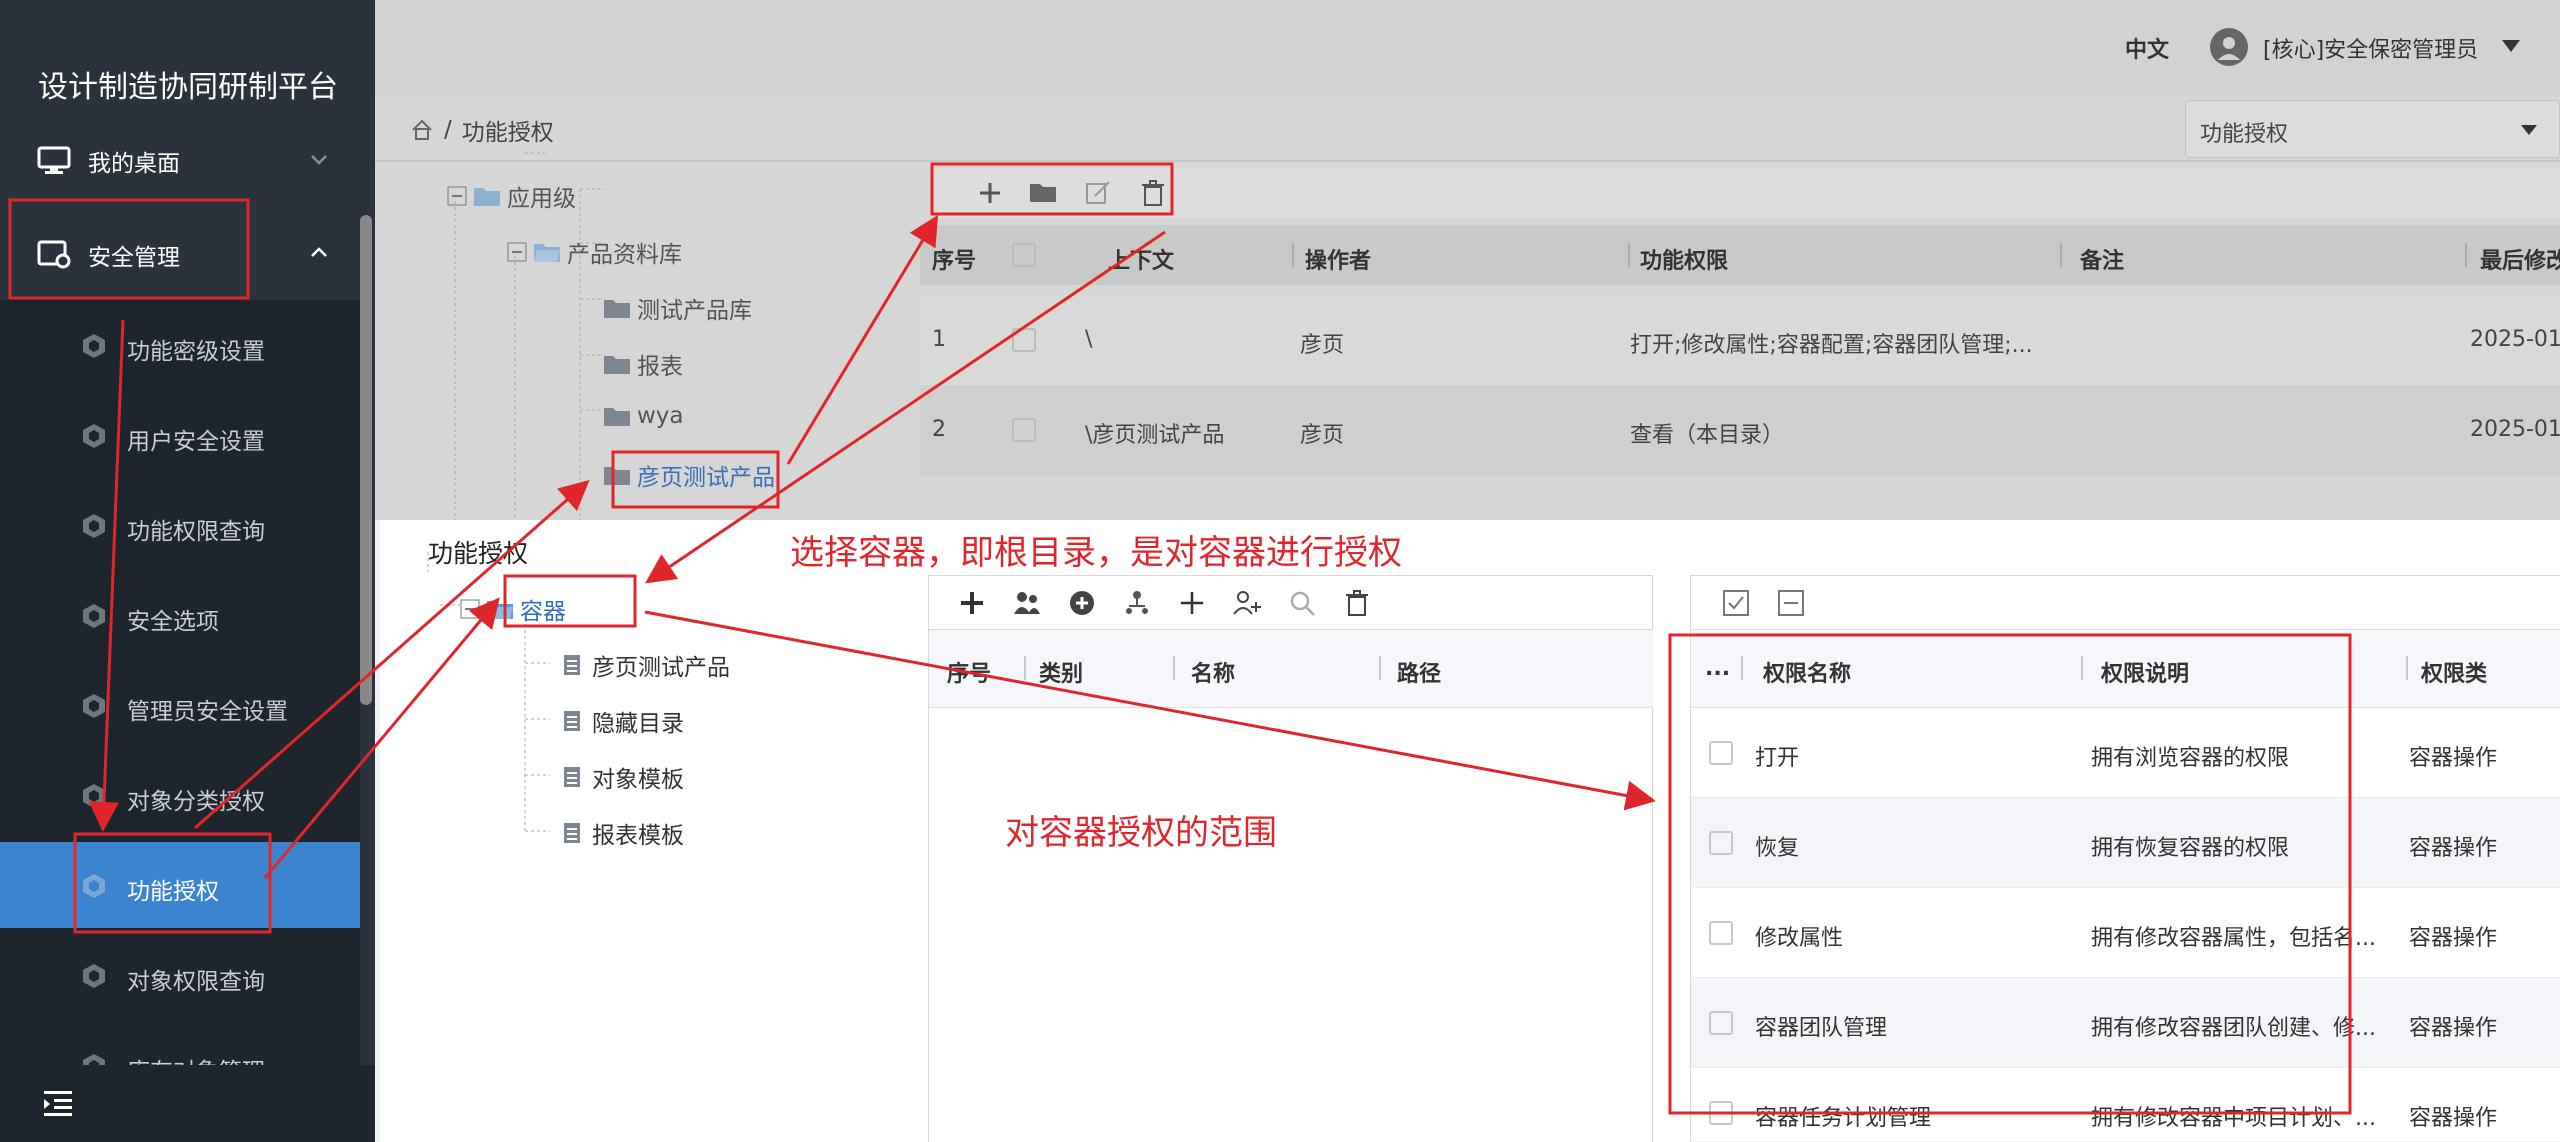  What do you see at coordinates (1419, 674) in the screenshot?
I see `column-header: 路径` at bounding box center [1419, 674].